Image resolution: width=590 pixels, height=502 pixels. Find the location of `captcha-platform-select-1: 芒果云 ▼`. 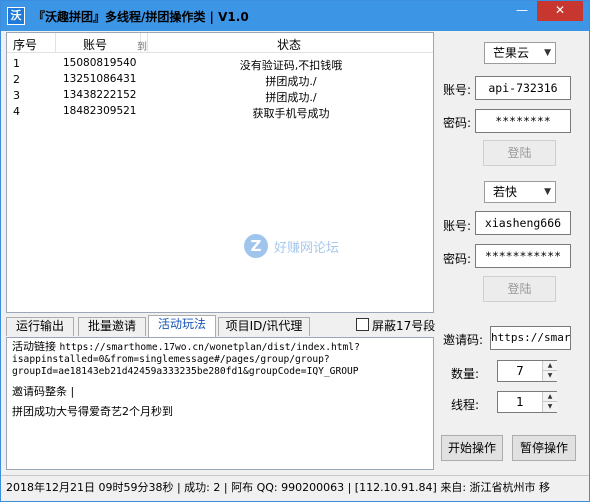

captcha-platform-select-1: 芒果云 ▼ is located at coordinates (520, 53).